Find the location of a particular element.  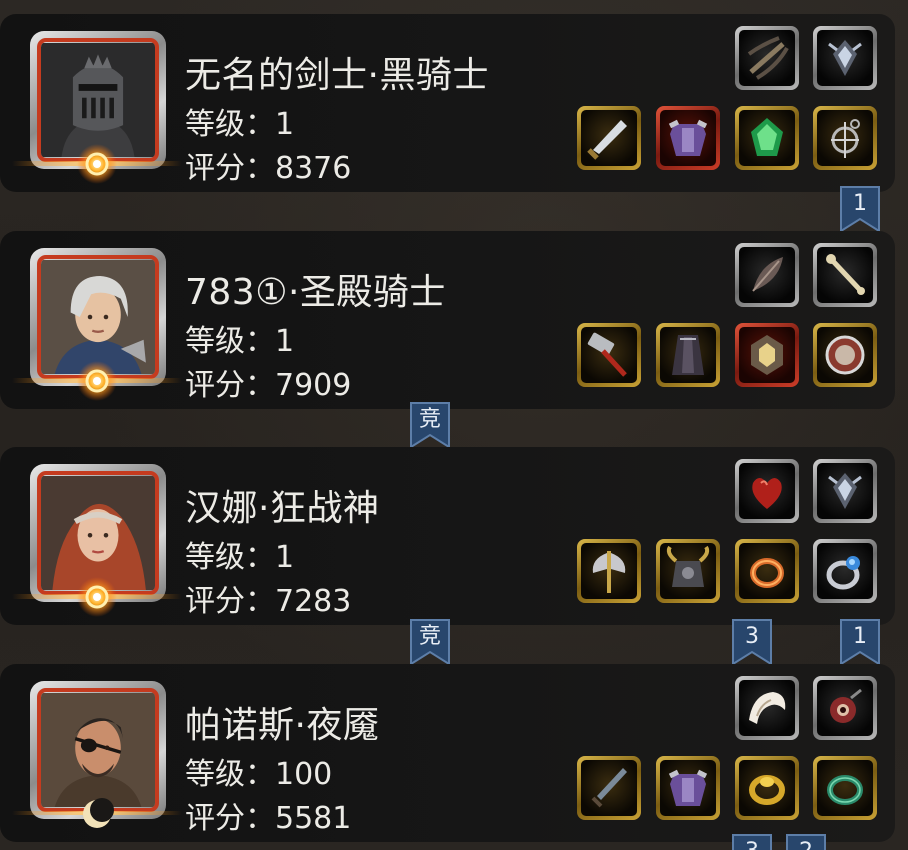

hero-score: 评分：5581 is located at coordinates (268, 818).